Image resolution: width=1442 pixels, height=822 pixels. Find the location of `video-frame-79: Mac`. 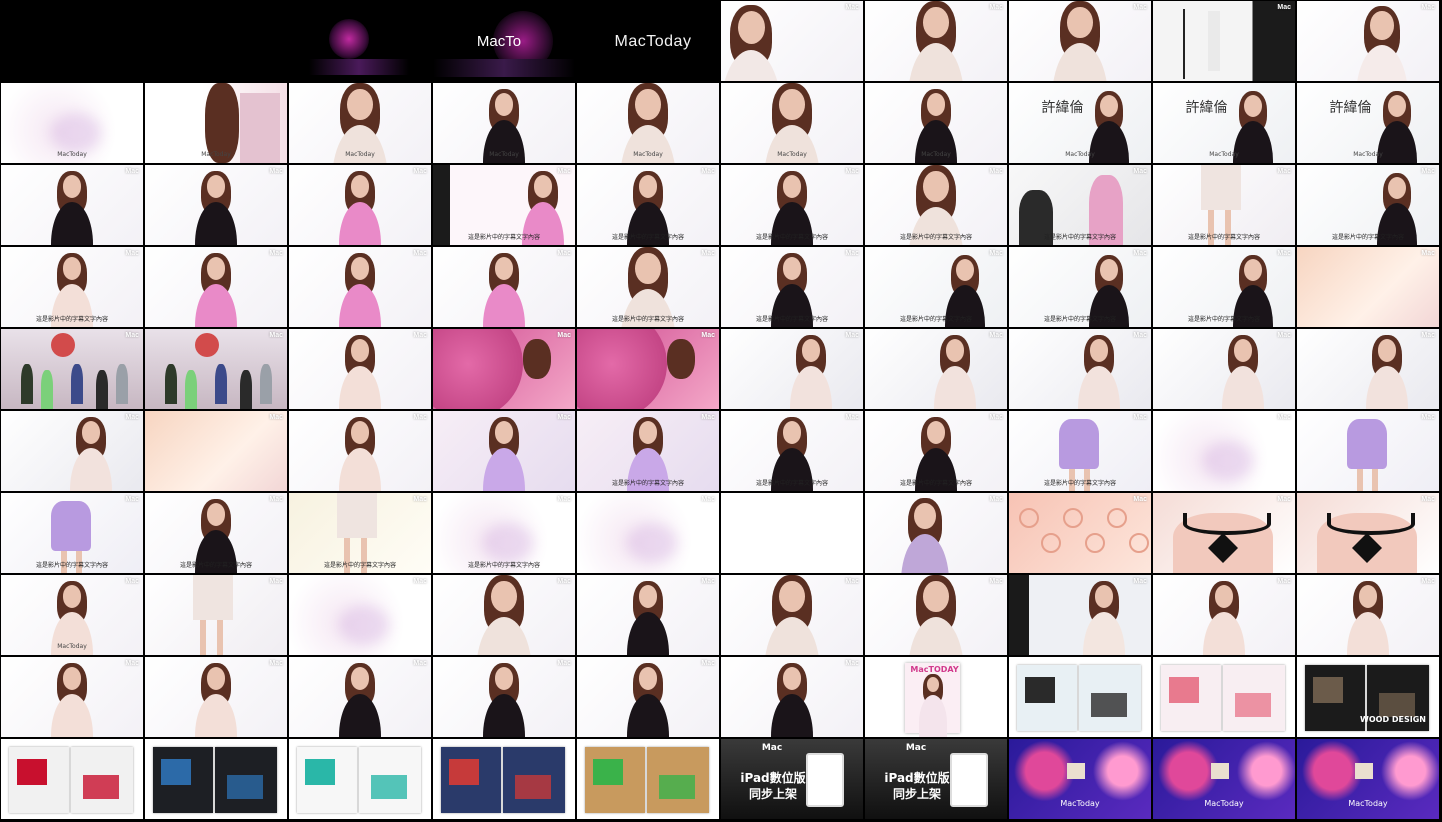

video-frame-79: Mac is located at coordinates (1224, 615).